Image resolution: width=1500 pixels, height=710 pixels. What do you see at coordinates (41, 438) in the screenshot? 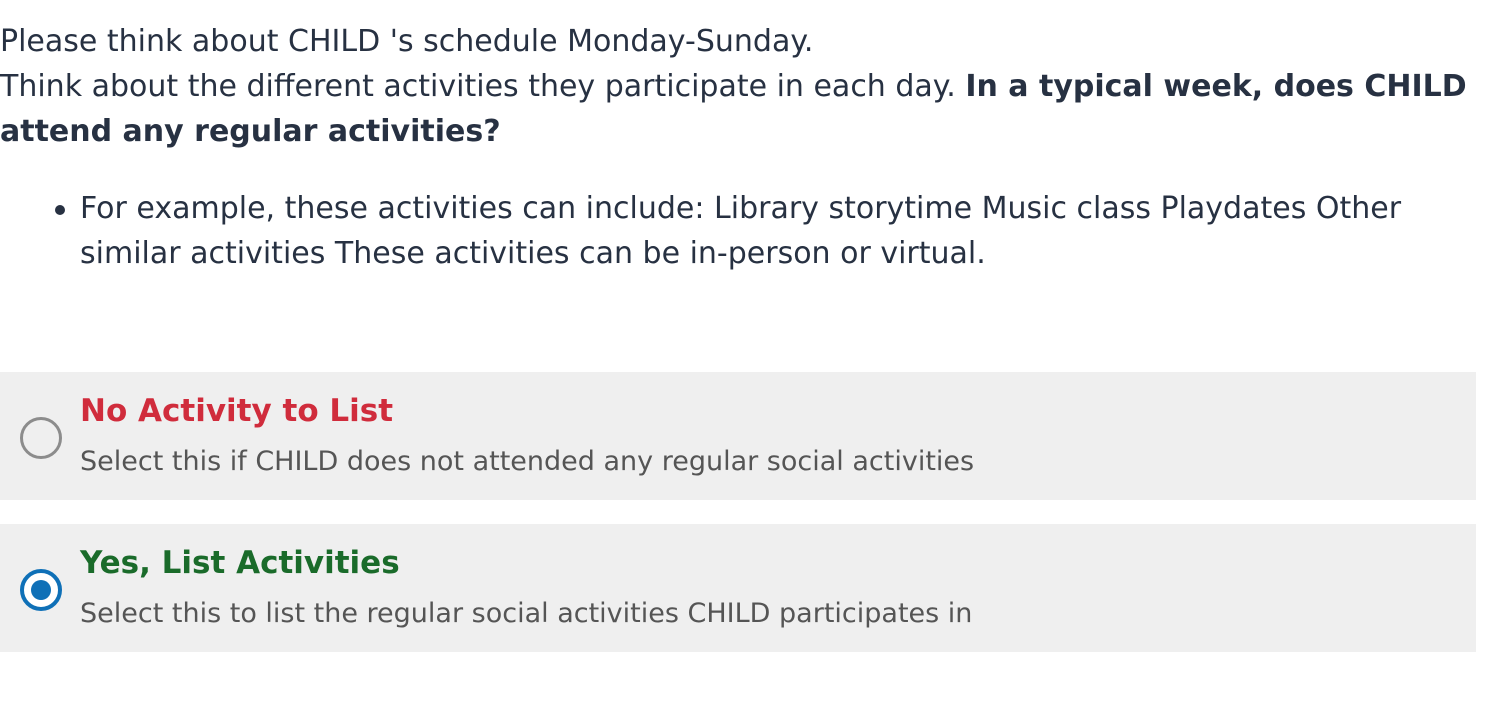
I see `radio-unchecked-icon` at bounding box center [41, 438].